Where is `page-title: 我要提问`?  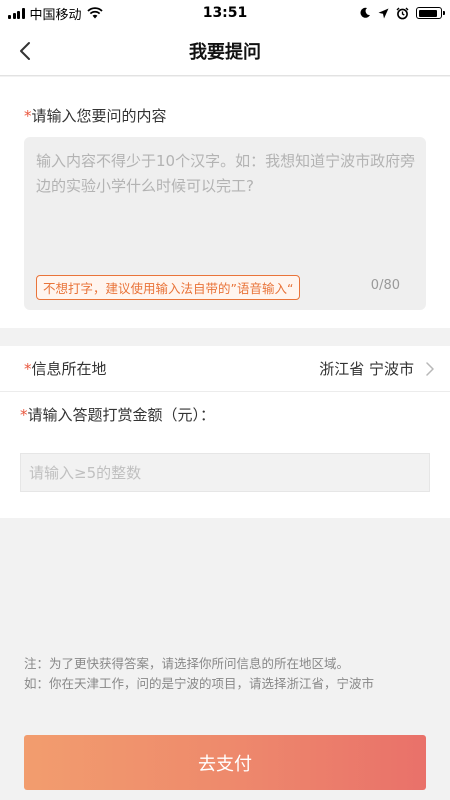
page-title: 我要提问 is located at coordinates (225, 52).